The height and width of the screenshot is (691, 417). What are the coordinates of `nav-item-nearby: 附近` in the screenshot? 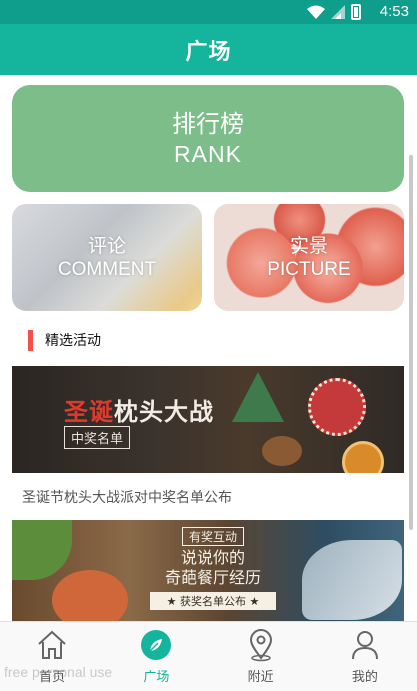 It's located at (261, 656).